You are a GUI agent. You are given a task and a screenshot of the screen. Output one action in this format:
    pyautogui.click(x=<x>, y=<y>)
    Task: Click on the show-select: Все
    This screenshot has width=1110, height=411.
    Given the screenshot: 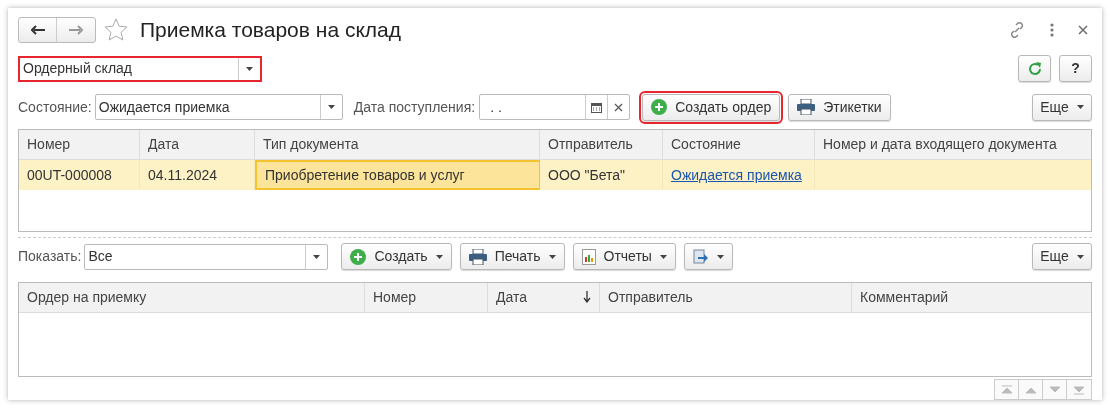 What is the action you would take?
    pyautogui.click(x=206, y=257)
    